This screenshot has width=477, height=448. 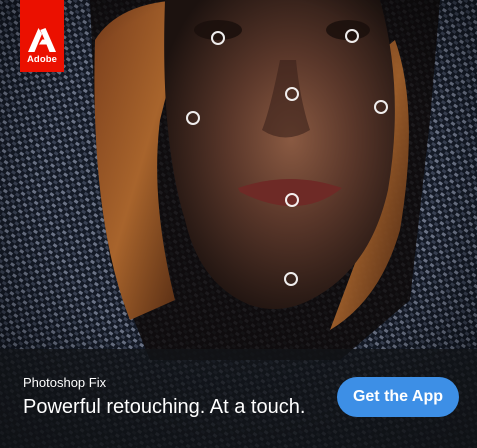 What do you see at coordinates (193, 118) in the screenshot?
I see `retouch-marker-left-cheek` at bounding box center [193, 118].